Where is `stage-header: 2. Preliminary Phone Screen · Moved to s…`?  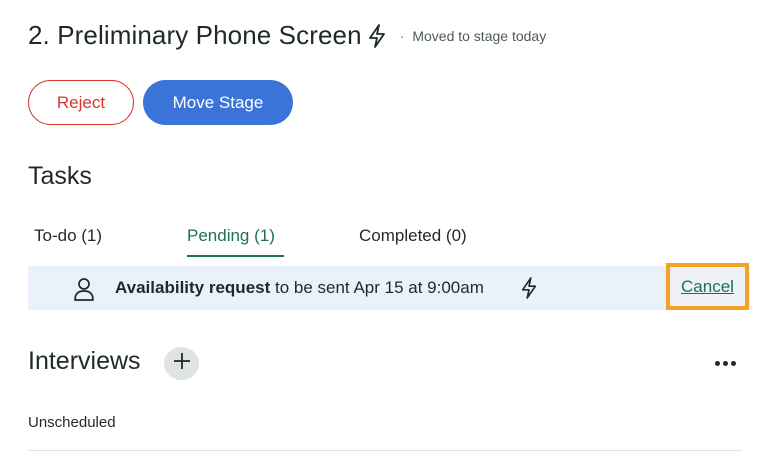
stage-header: 2. Preliminary Phone Screen · Moved to s… is located at coordinates (287, 35).